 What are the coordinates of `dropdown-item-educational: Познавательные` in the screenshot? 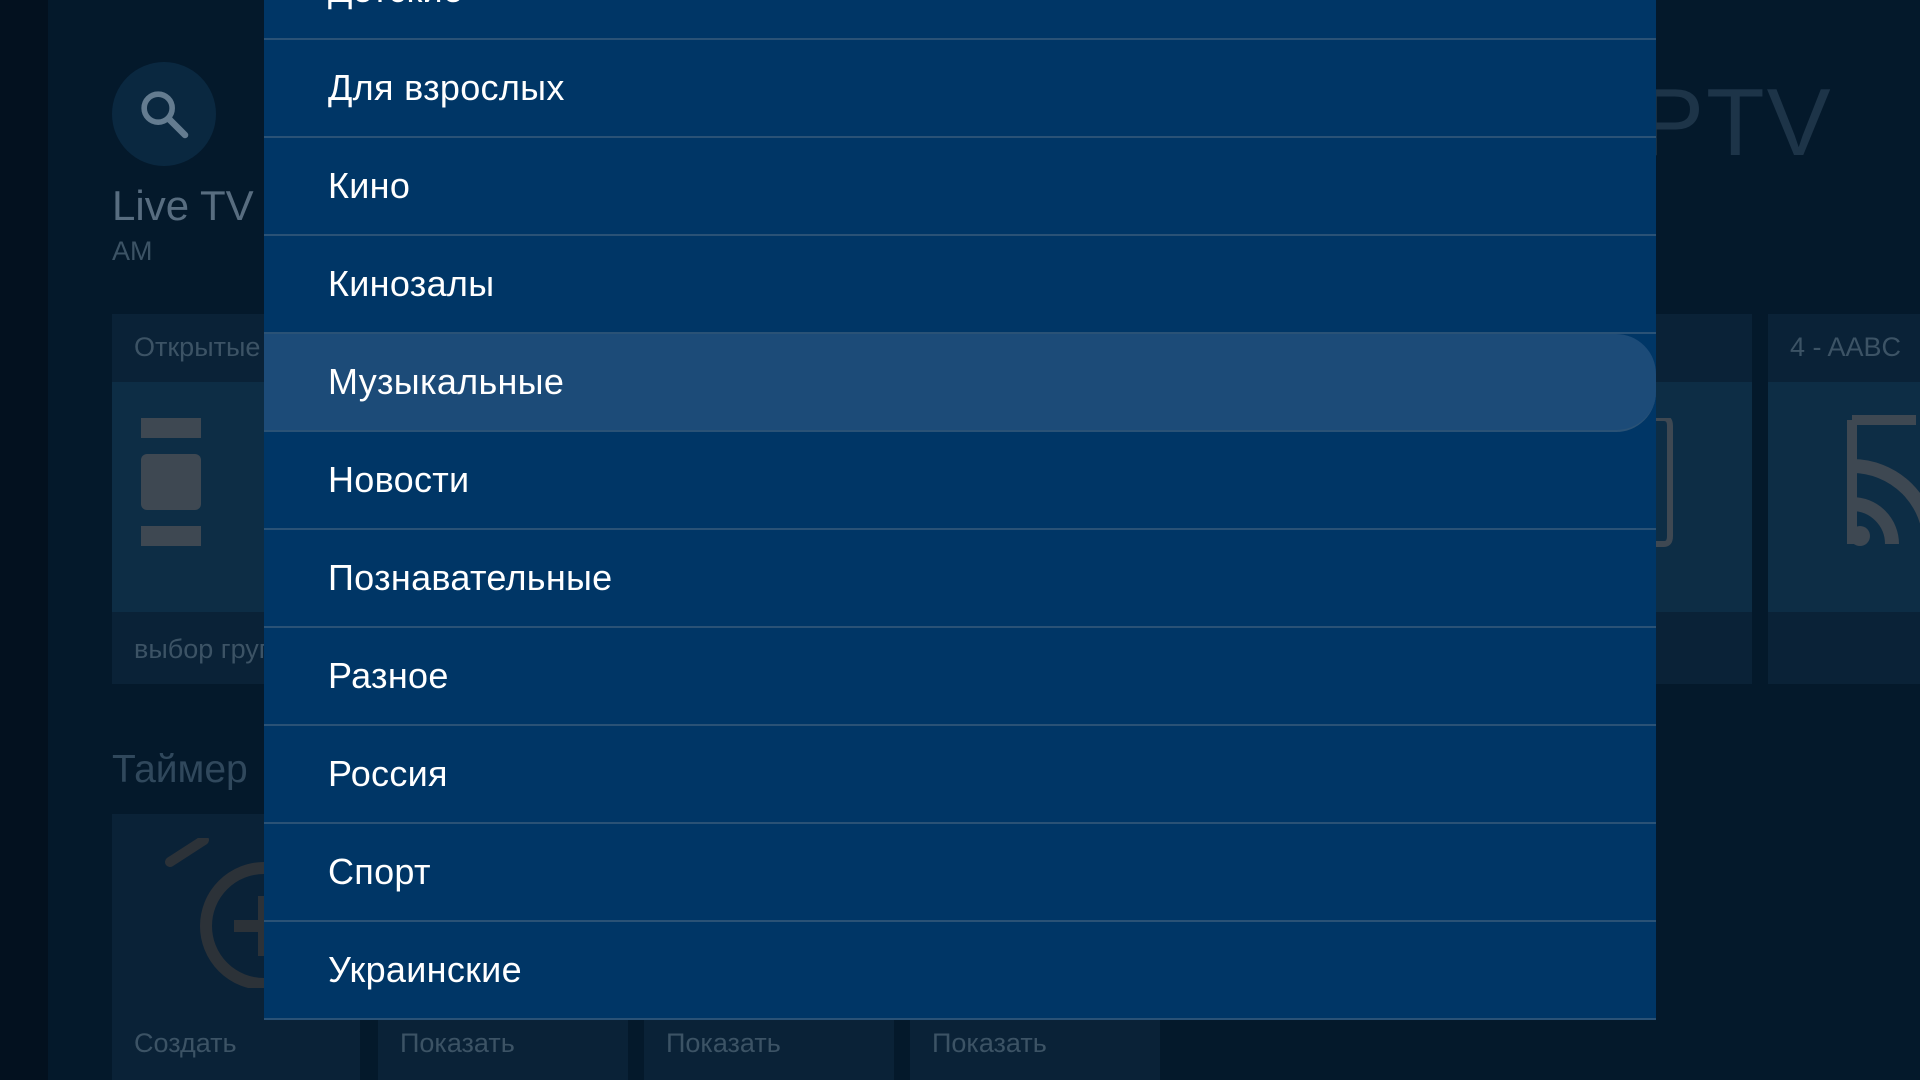 It's located at (960, 579).